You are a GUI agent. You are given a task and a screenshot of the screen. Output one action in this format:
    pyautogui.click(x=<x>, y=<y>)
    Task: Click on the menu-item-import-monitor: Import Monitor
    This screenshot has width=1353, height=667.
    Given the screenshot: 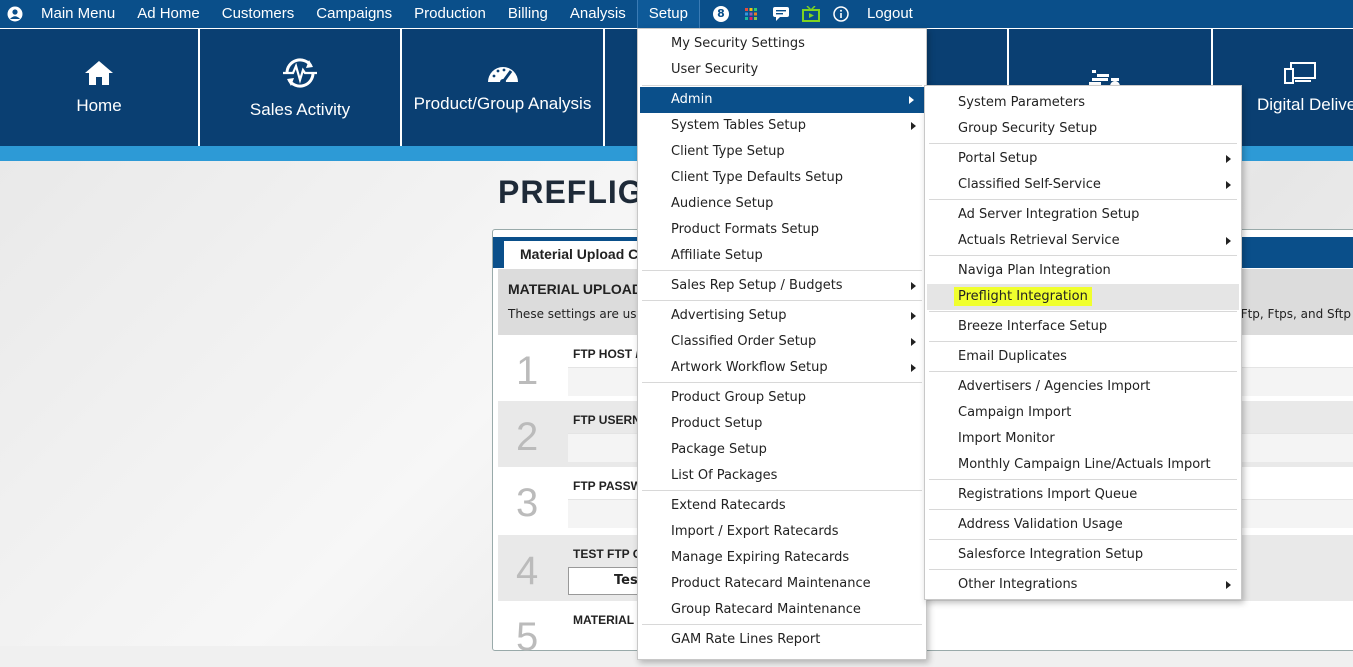 What is the action you would take?
    pyautogui.click(x=1083, y=439)
    